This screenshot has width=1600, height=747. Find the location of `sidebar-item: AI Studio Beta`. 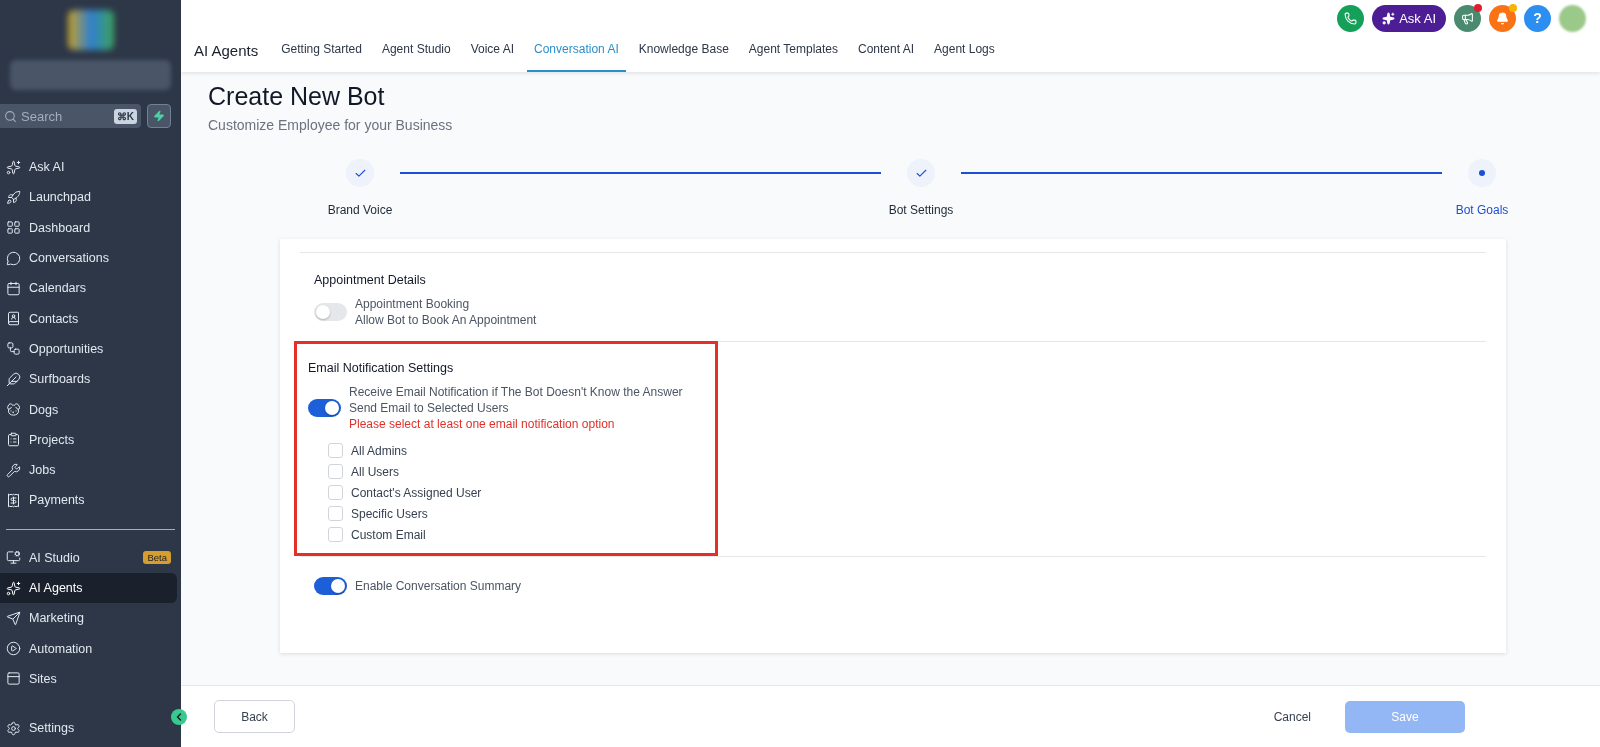

sidebar-item: AI Studio Beta is located at coordinates (88, 557).